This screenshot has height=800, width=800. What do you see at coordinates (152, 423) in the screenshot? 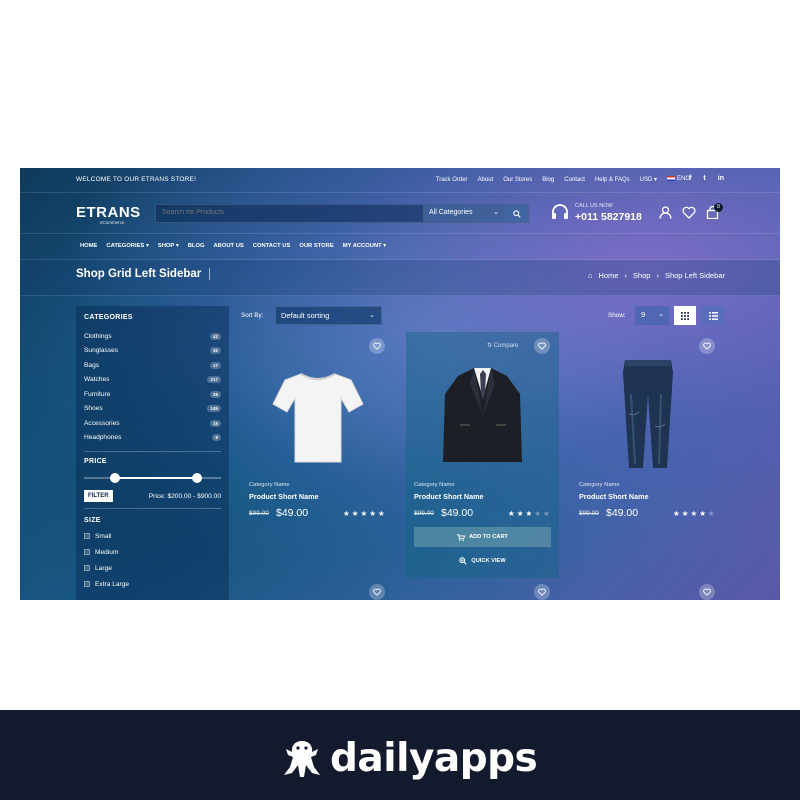
I see `category-item: Accessories 15` at bounding box center [152, 423].